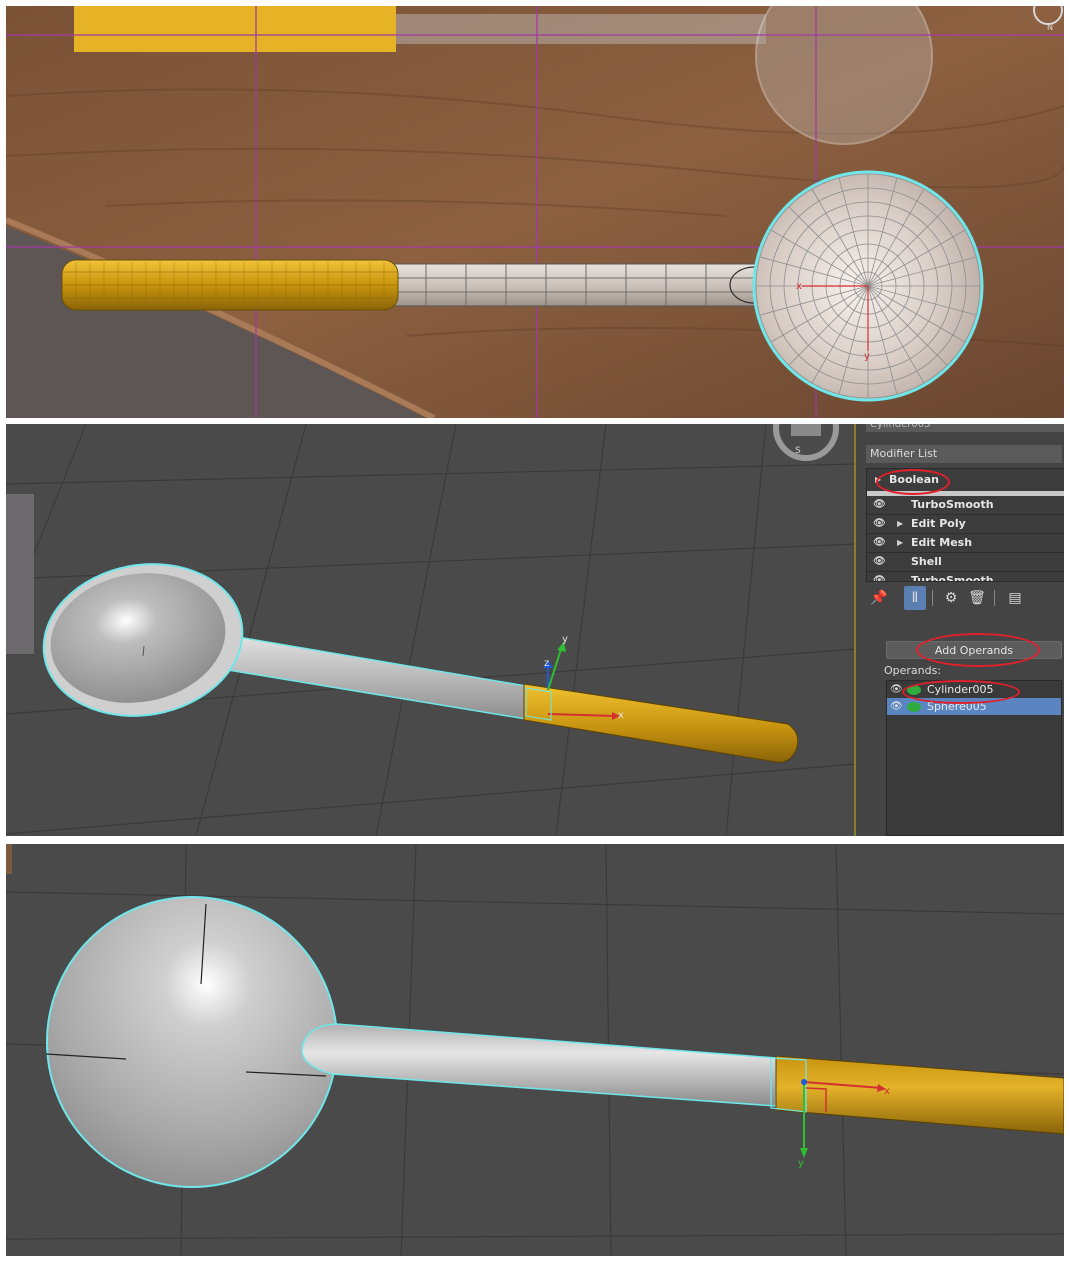  What do you see at coordinates (798, 451) in the screenshot?
I see `viewcube-label: S` at bounding box center [798, 451].